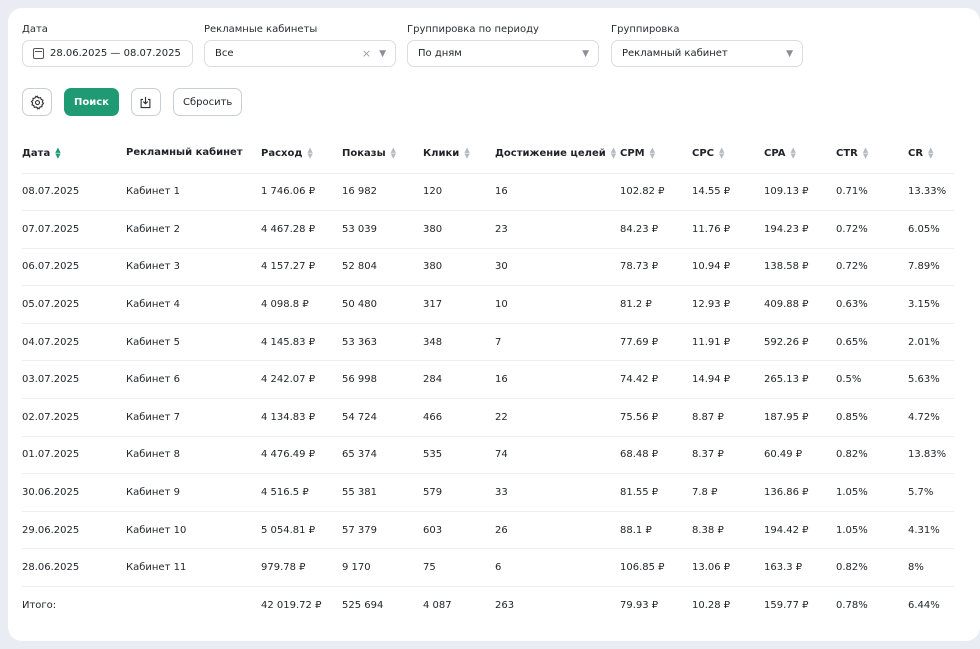 The image size is (980, 649). Describe the element at coordinates (224, 53) in the screenshot. I see `cabinets-select-value: Все` at that location.